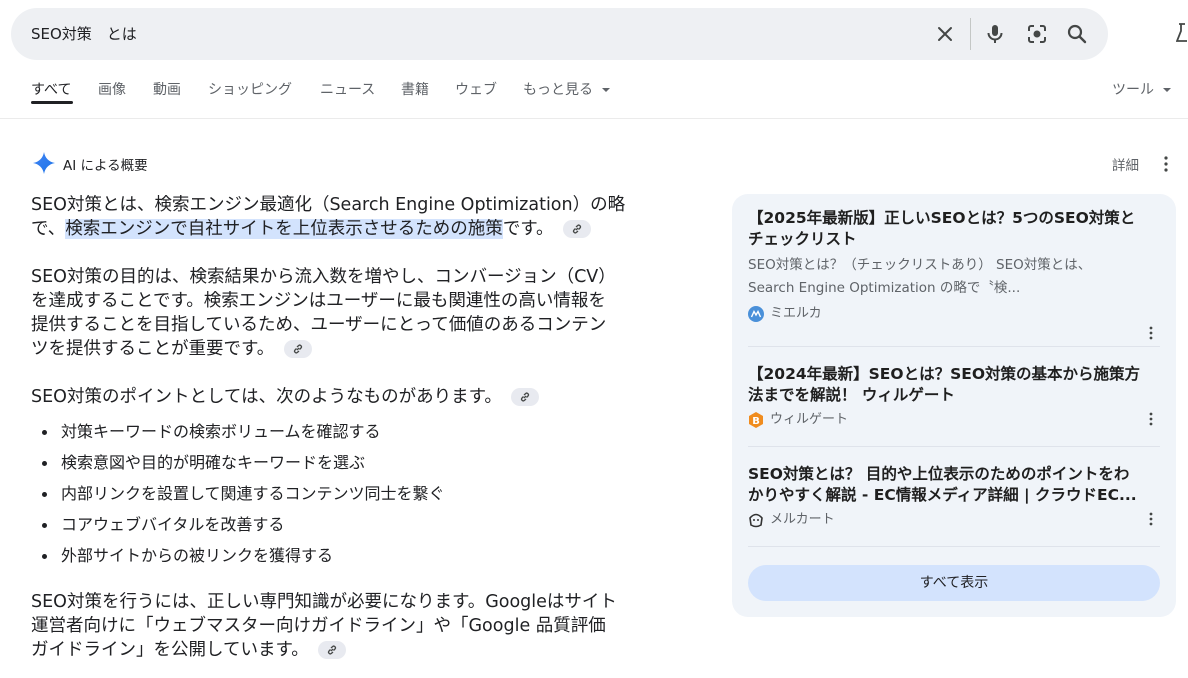 Image resolution: width=1188 pixels, height=678 pixels. I want to click on tab-videos: 動画, so click(167, 89).